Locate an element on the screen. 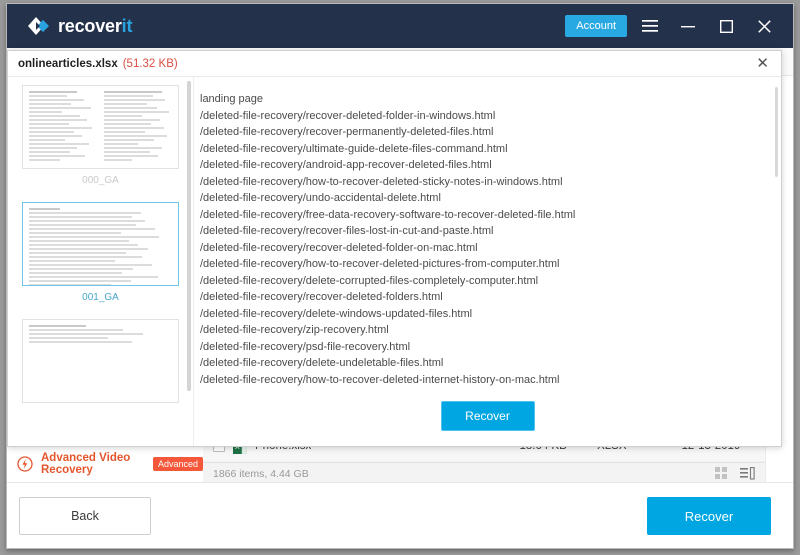 This screenshot has width=800, height=555. hamburger-menu-icon is located at coordinates (650, 26).